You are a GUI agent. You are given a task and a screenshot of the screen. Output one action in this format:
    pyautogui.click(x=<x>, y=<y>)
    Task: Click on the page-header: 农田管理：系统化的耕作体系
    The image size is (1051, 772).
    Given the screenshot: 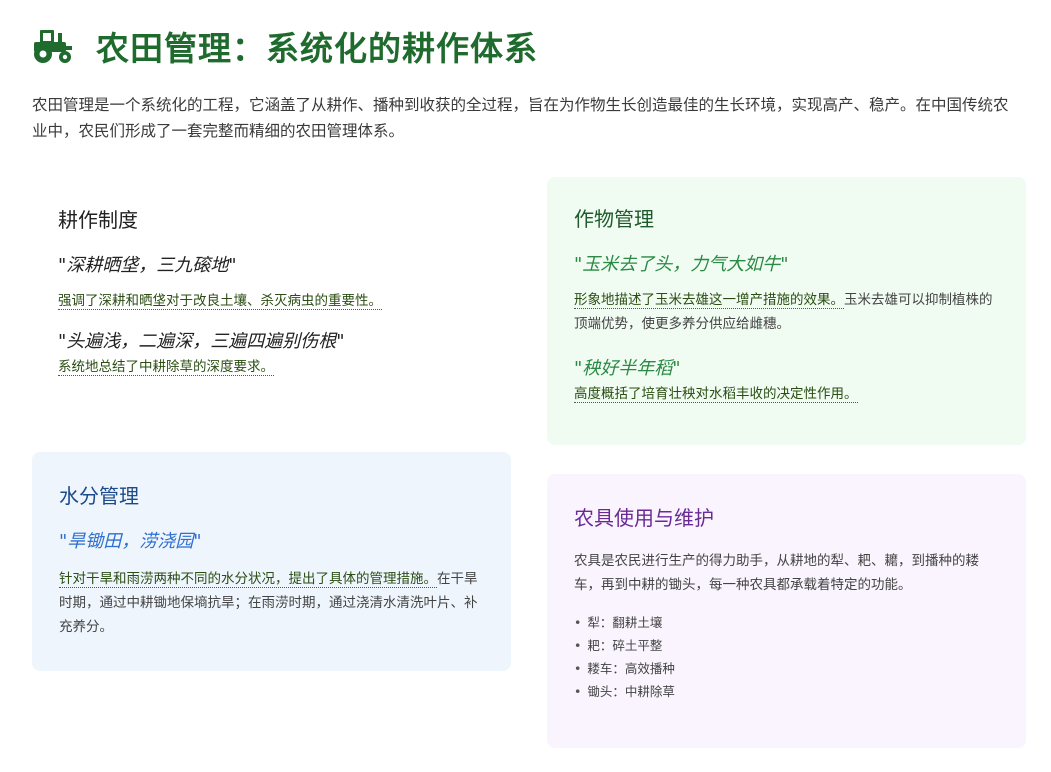 What is the action you would take?
    pyautogui.click(x=285, y=46)
    